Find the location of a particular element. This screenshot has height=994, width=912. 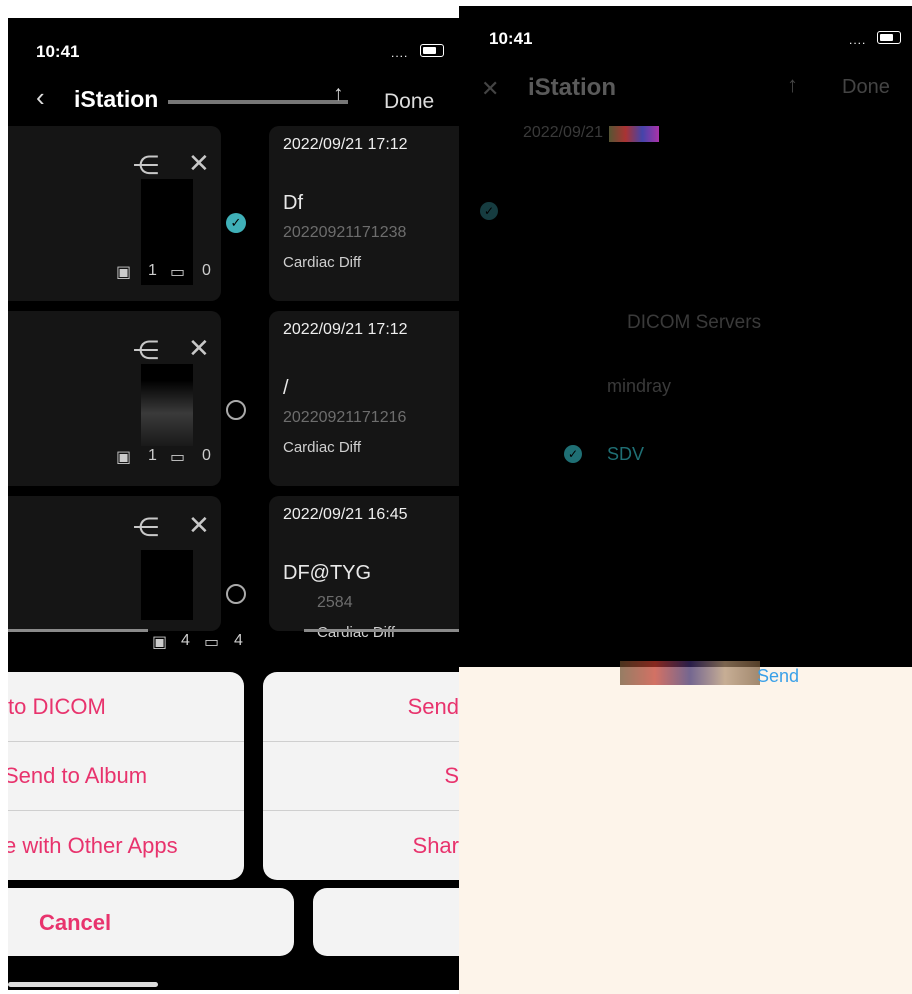

cancel-sheet-duplicate is located at coordinates (386, 922).